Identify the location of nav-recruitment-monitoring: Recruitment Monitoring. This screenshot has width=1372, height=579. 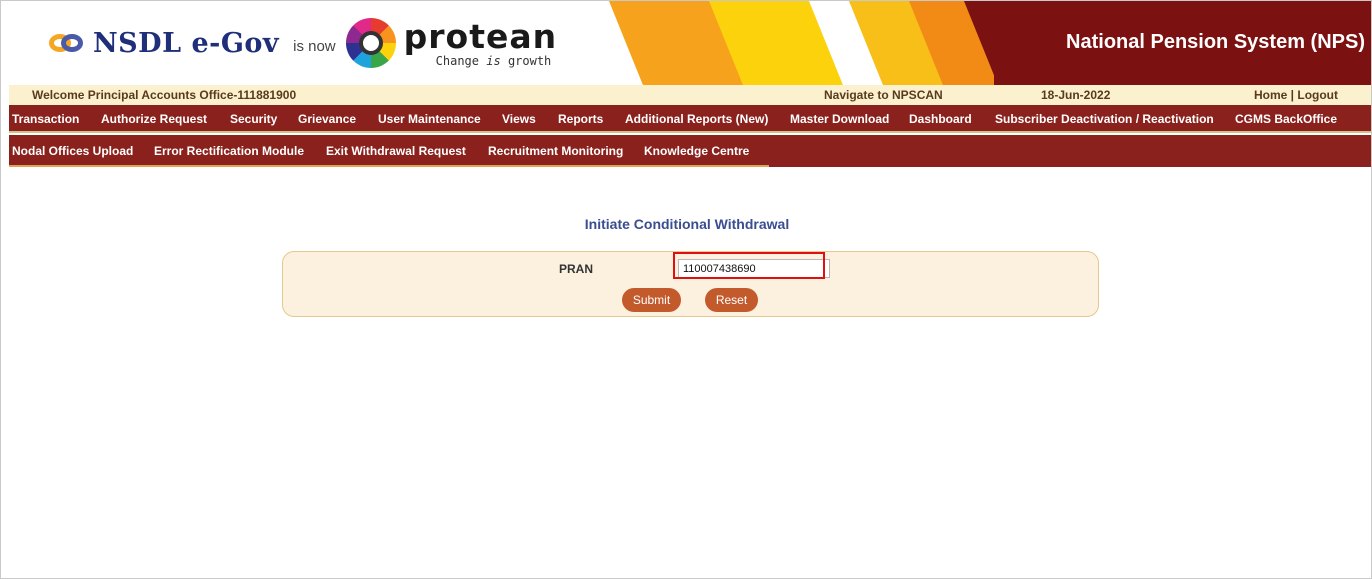
(555, 151).